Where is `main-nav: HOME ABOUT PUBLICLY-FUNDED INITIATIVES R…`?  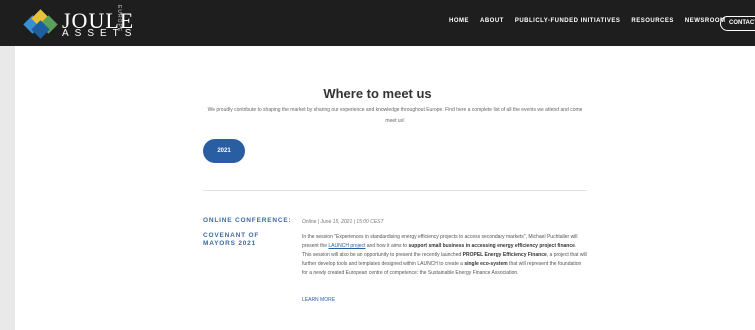
main-nav: HOME ABOUT PUBLICLY-FUNDED INITIATIVES R… is located at coordinates (593, 21).